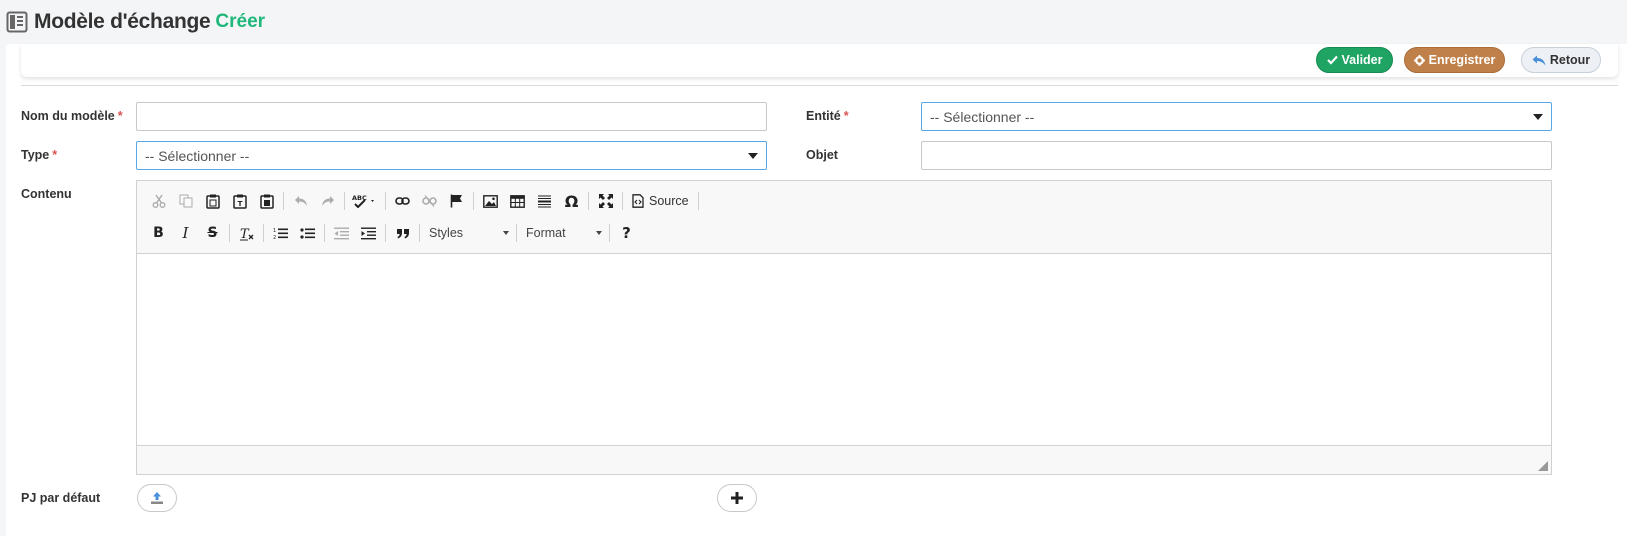 Image resolution: width=1627 pixels, height=536 pixels. I want to click on anchor-flag-icon, so click(456, 201).